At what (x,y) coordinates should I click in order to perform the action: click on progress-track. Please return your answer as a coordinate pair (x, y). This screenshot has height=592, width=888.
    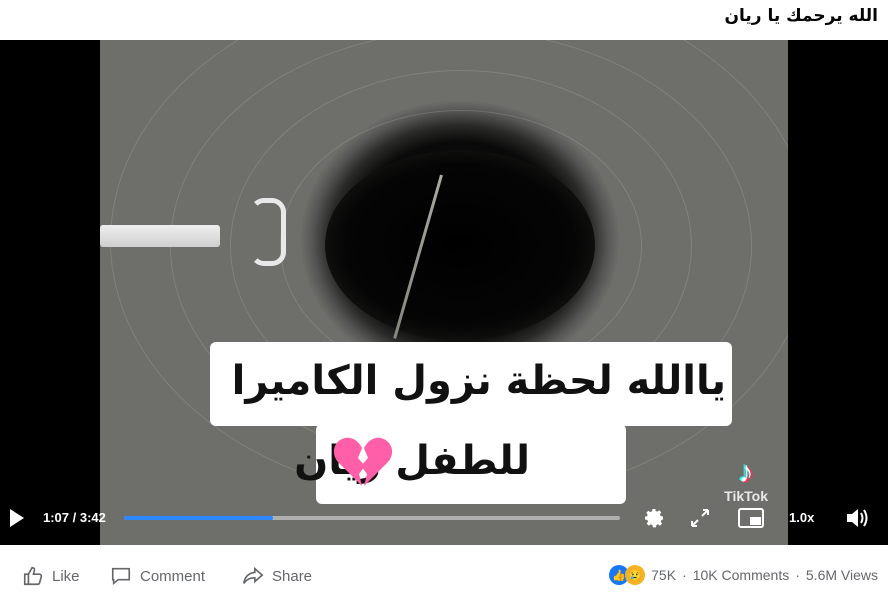
    Looking at the image, I should click on (372, 518).